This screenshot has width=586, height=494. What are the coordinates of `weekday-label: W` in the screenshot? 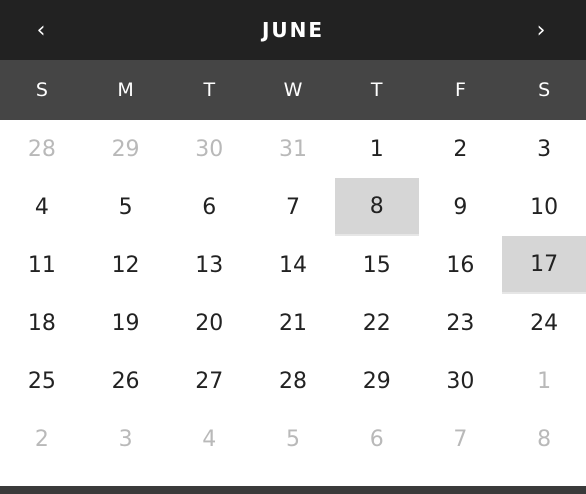 It's located at (293, 90).